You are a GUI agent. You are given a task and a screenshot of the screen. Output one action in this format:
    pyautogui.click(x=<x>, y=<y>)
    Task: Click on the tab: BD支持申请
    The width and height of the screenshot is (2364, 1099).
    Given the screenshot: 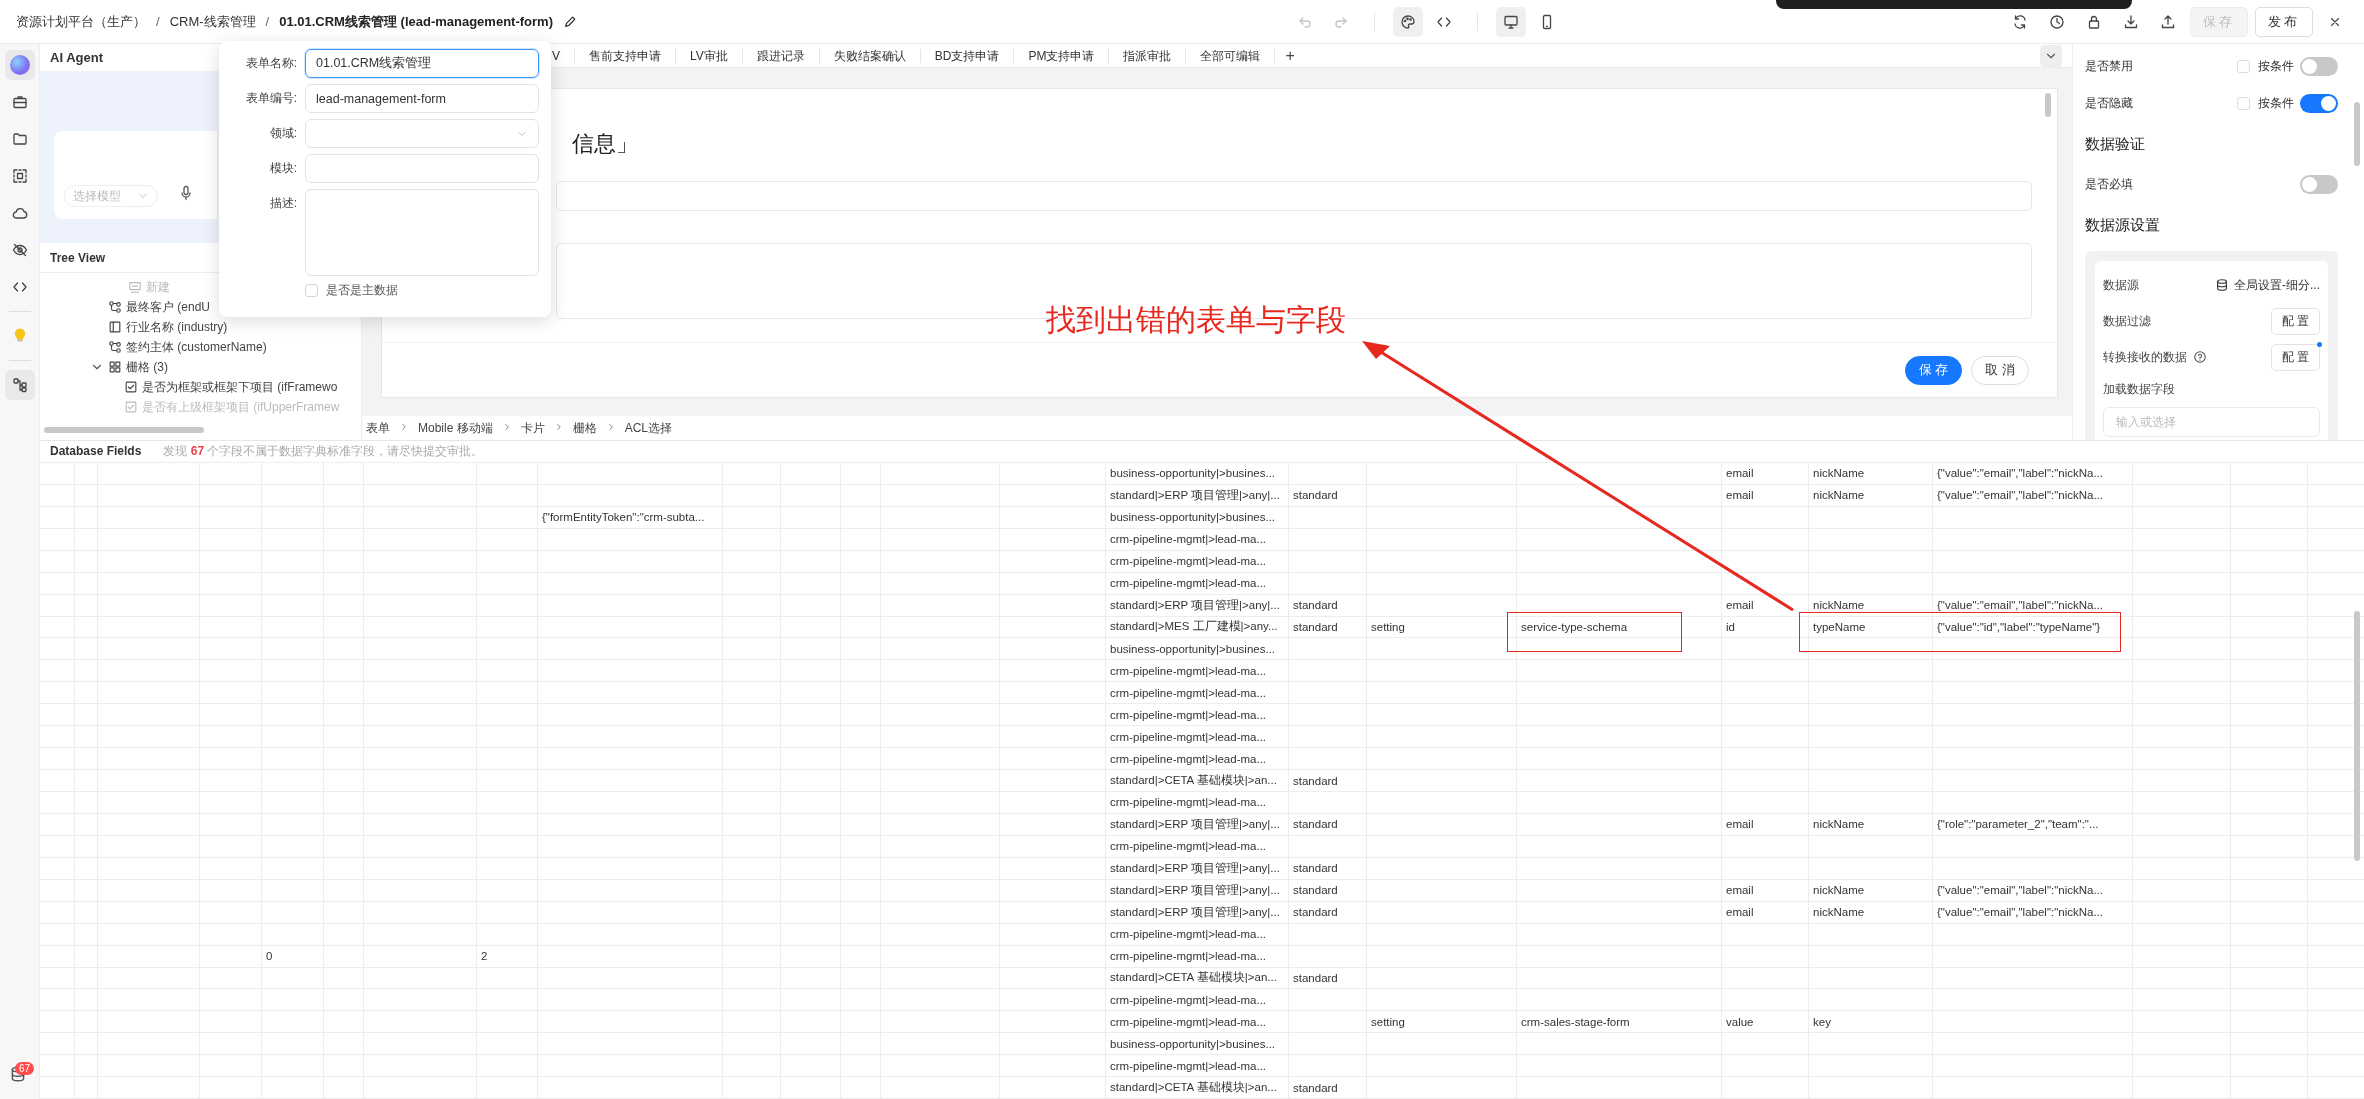 What is the action you would take?
    pyautogui.click(x=967, y=55)
    